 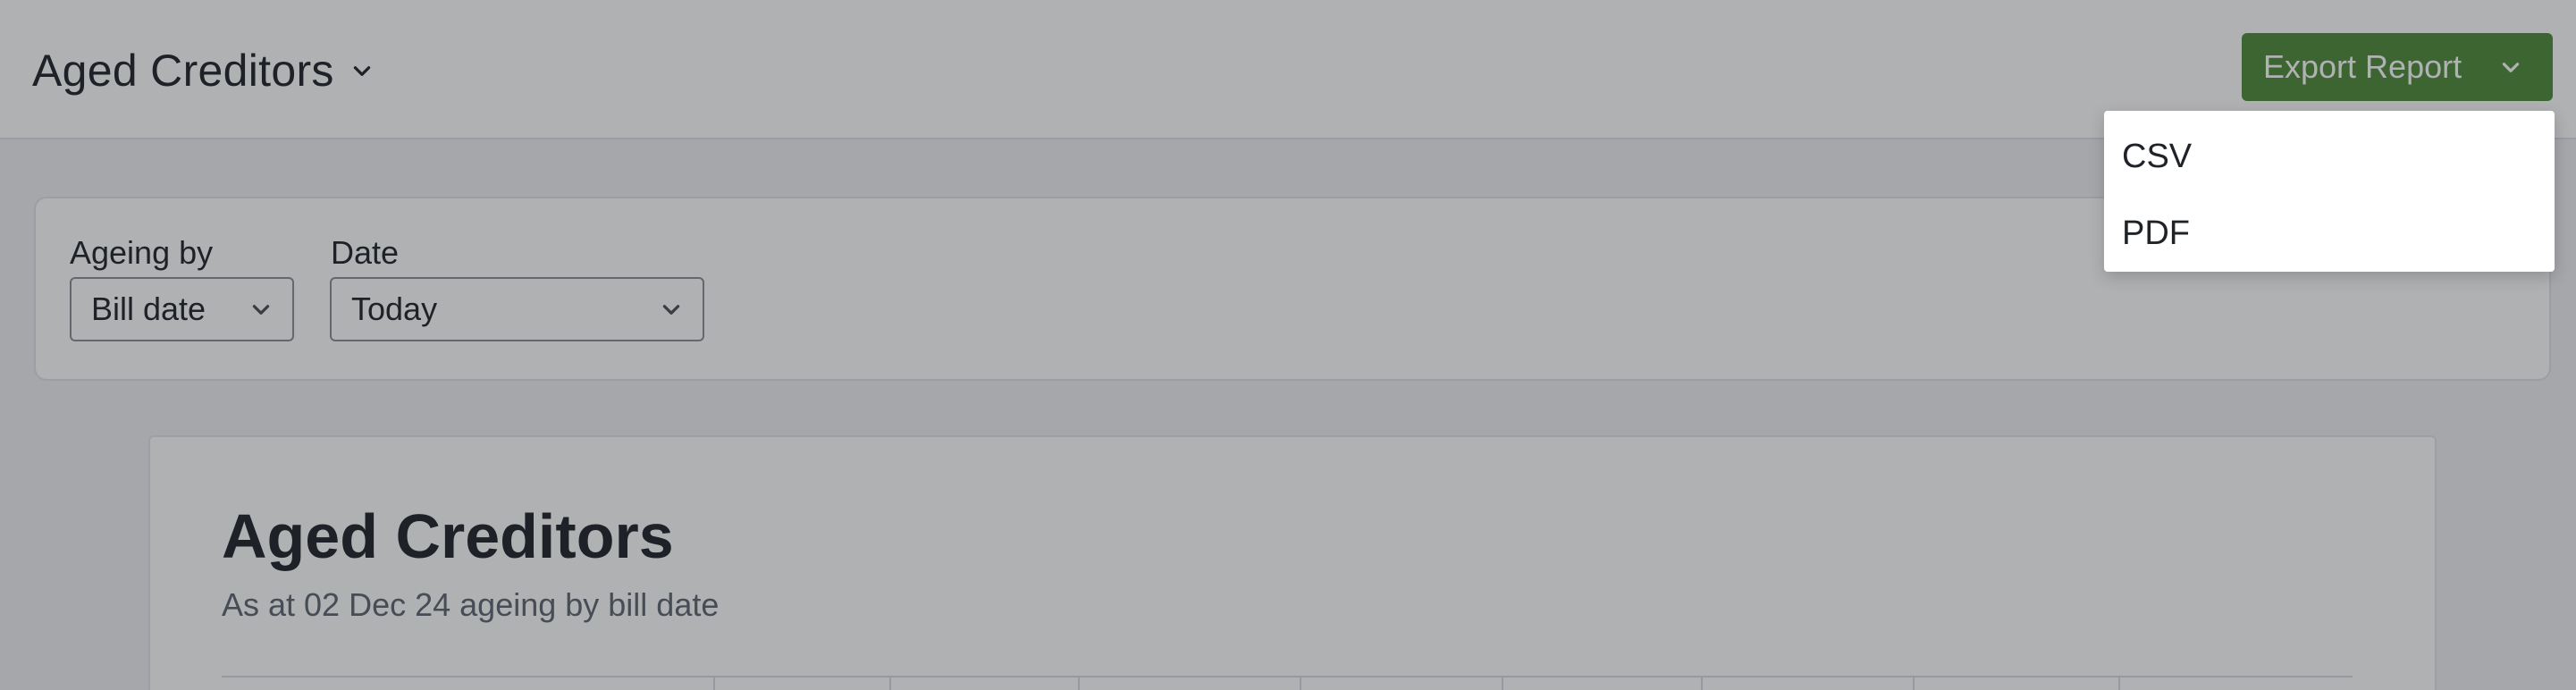 I want to click on export-menu-item-csv: CSV, so click(x=2329, y=156).